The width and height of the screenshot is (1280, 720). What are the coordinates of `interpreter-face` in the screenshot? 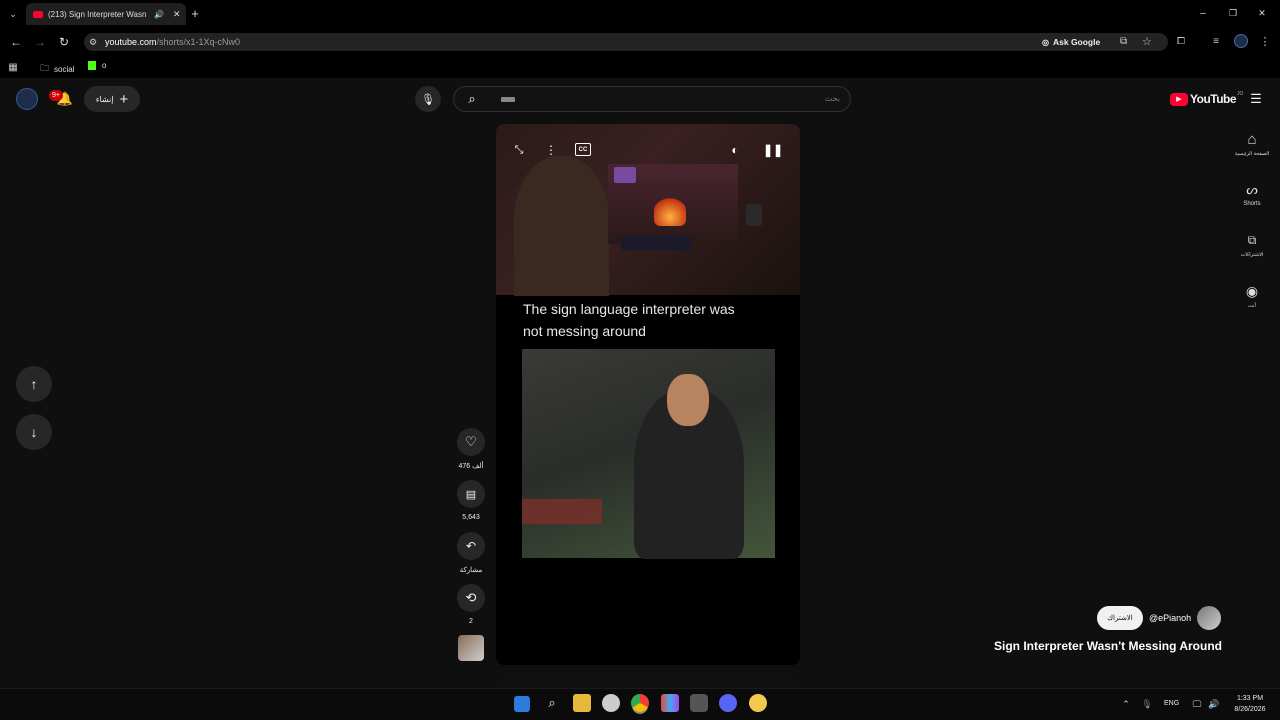 It's located at (688, 400).